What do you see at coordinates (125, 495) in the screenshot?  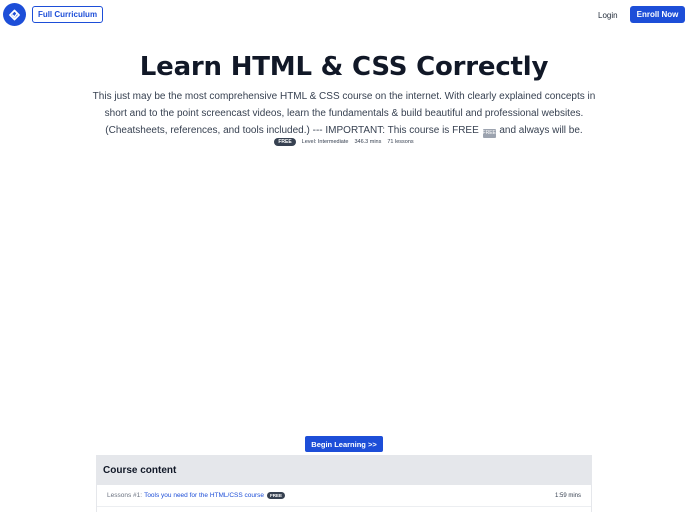 I see `lesson-number: Lessons #1:` at bounding box center [125, 495].